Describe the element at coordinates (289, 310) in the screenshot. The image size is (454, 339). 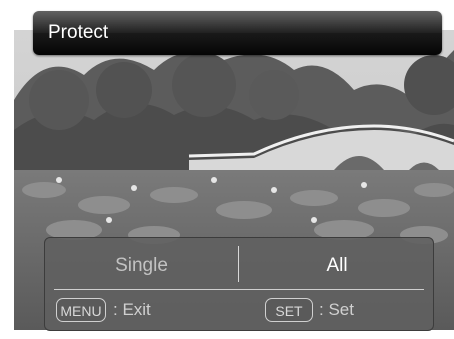
I see `set-button: SET` at that location.